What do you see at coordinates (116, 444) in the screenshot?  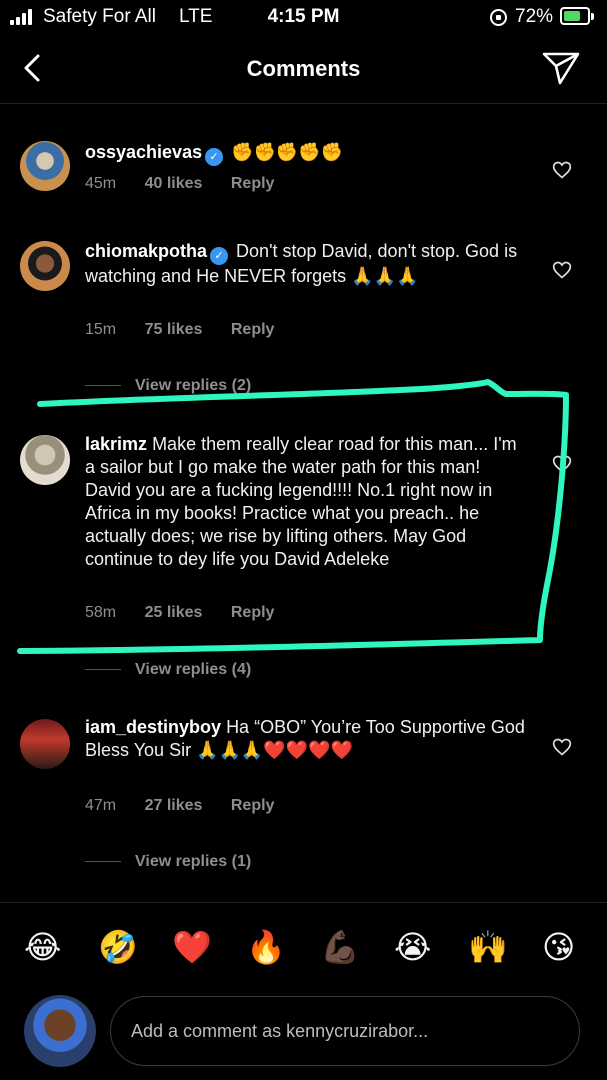 I see `username: lakrimz` at bounding box center [116, 444].